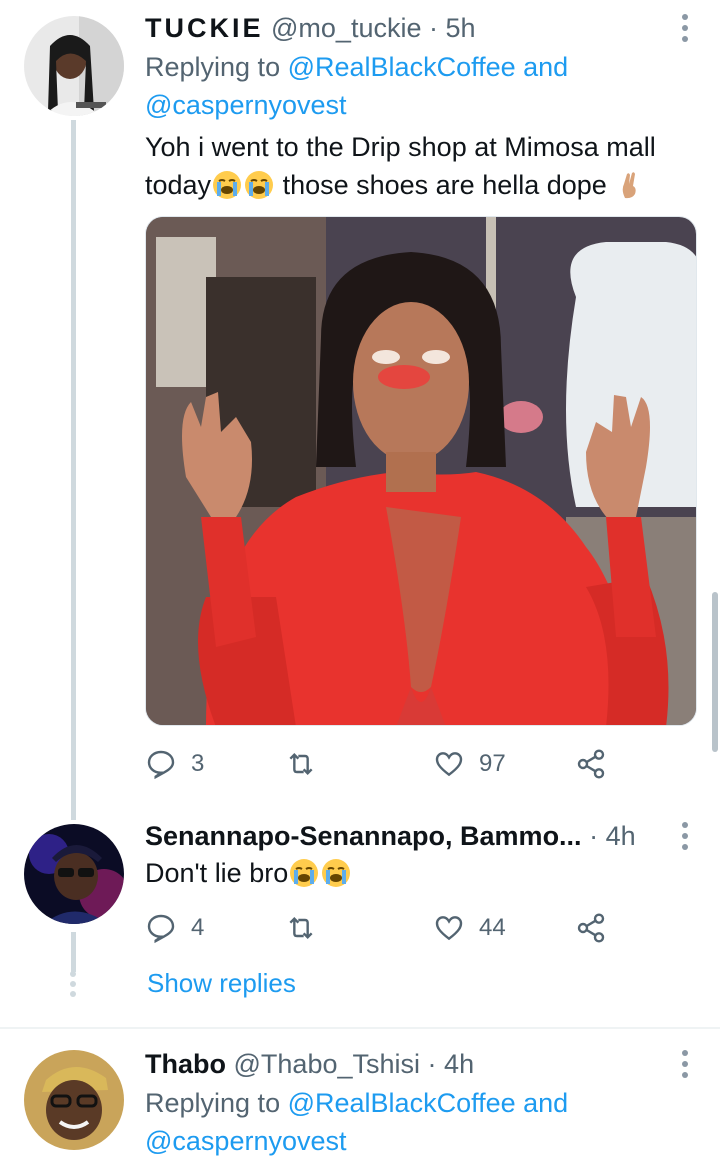 This screenshot has height=1168, width=720. I want to click on tweet-header: Senannapo-Senannapo, Bammo... · 4h, so click(420, 836).